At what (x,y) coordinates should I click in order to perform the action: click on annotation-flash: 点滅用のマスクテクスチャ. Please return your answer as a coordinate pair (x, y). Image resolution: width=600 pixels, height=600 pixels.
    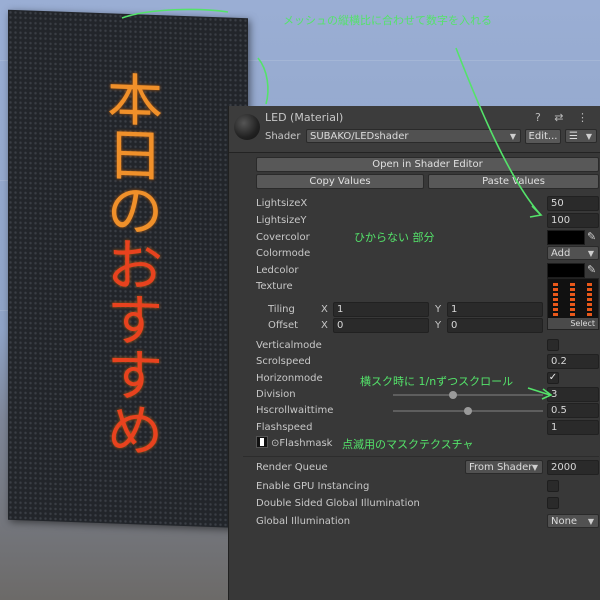
    Looking at the image, I should click on (408, 444).